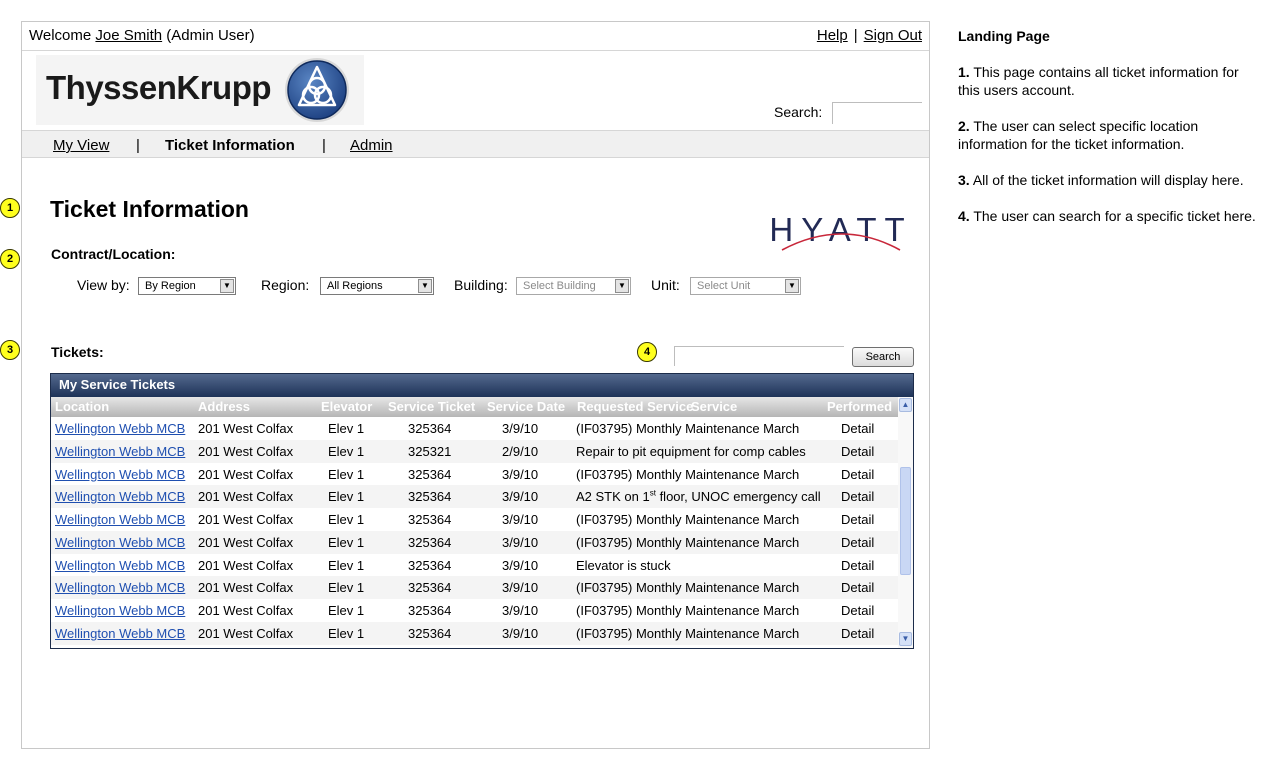 This screenshot has width=1269, height=769. I want to click on grid-scrollbar: ▲ ▼, so click(905, 522).